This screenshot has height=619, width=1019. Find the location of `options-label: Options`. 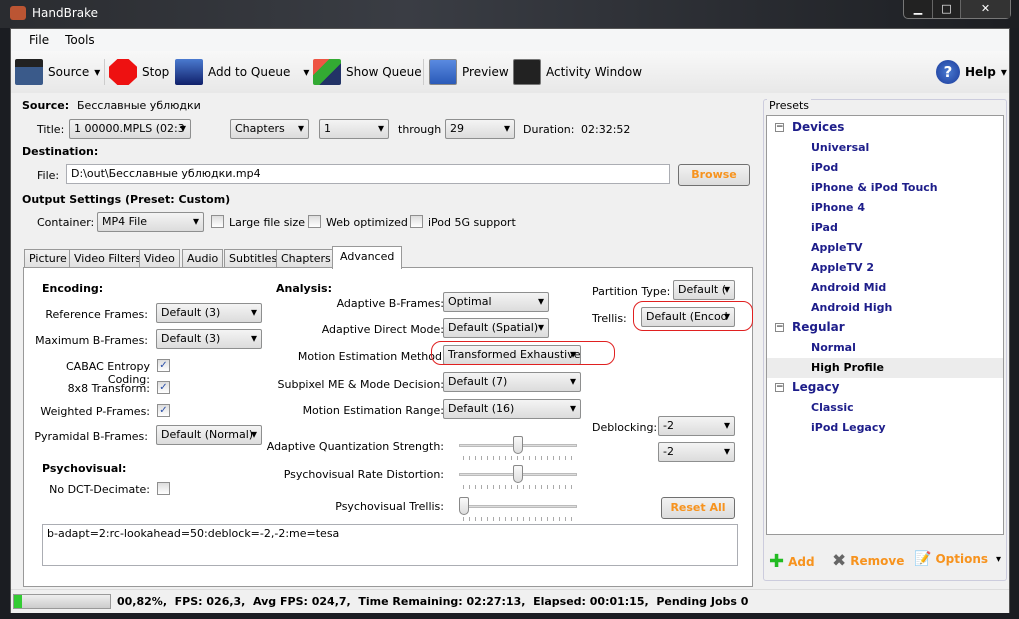

options-label: Options is located at coordinates (962, 559).